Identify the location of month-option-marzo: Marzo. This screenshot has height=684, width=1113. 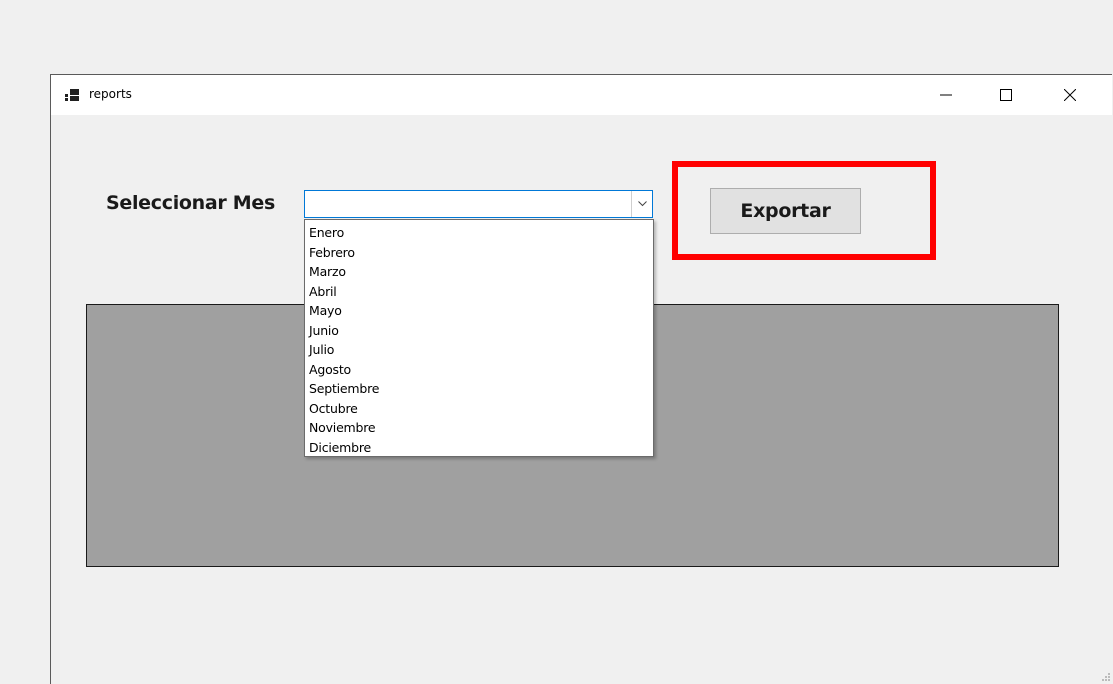
(479, 272).